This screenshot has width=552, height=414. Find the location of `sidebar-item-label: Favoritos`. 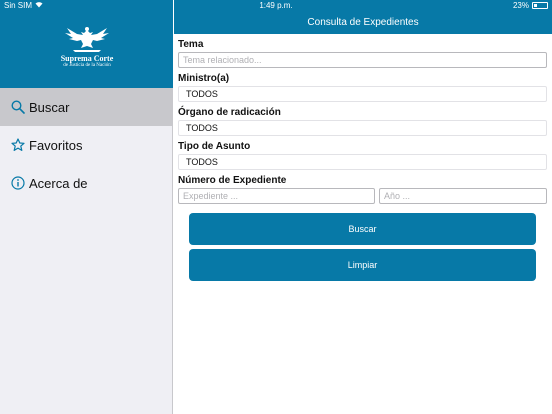

sidebar-item-label: Favoritos is located at coordinates (56, 145).